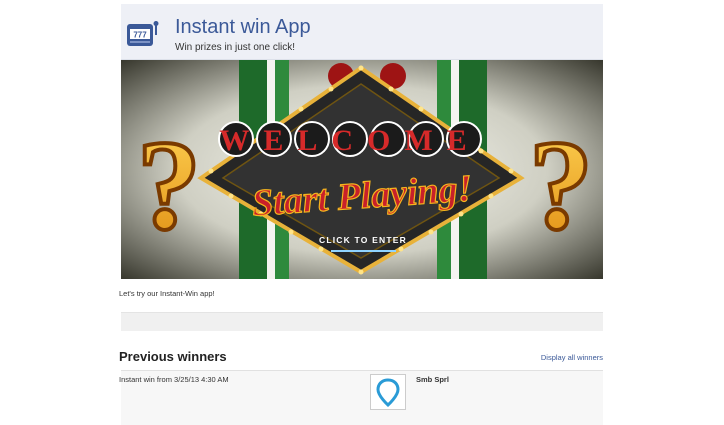 The height and width of the screenshot is (425, 724). What do you see at coordinates (561, 185) in the screenshot?
I see `right-question-mark-icon: ?` at bounding box center [561, 185].